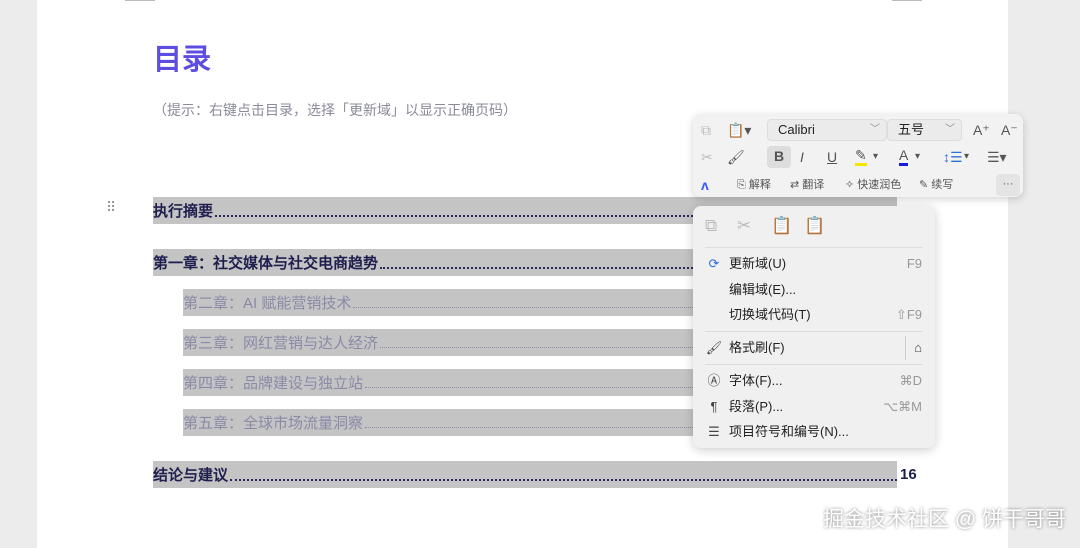 The height and width of the screenshot is (548, 1080). Describe the element at coordinates (754, 185) in the screenshot. I see `explain-button: ⎘ 解释` at that location.